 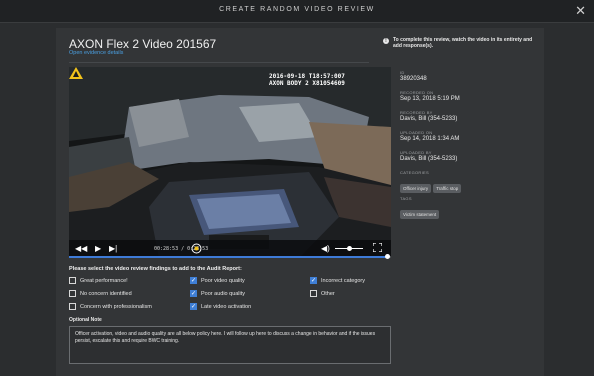 What do you see at coordinates (416, 132) in the screenshot?
I see `uploaded-on-label: UPLOADED ON` at bounding box center [416, 132].